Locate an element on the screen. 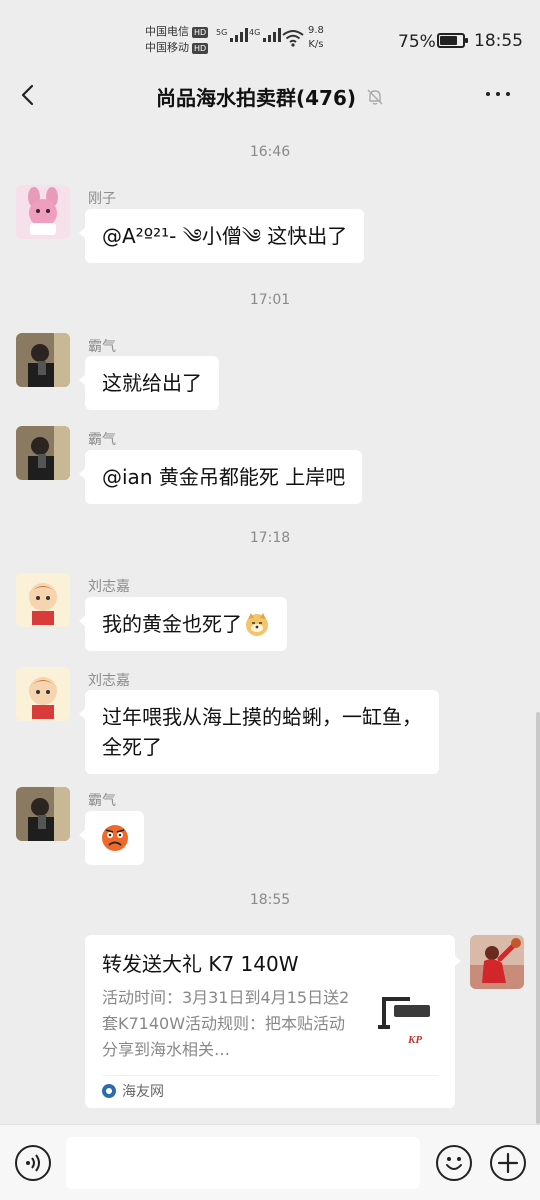 The image size is (540, 1200). more-functions-button is located at coordinates (508, 1163).